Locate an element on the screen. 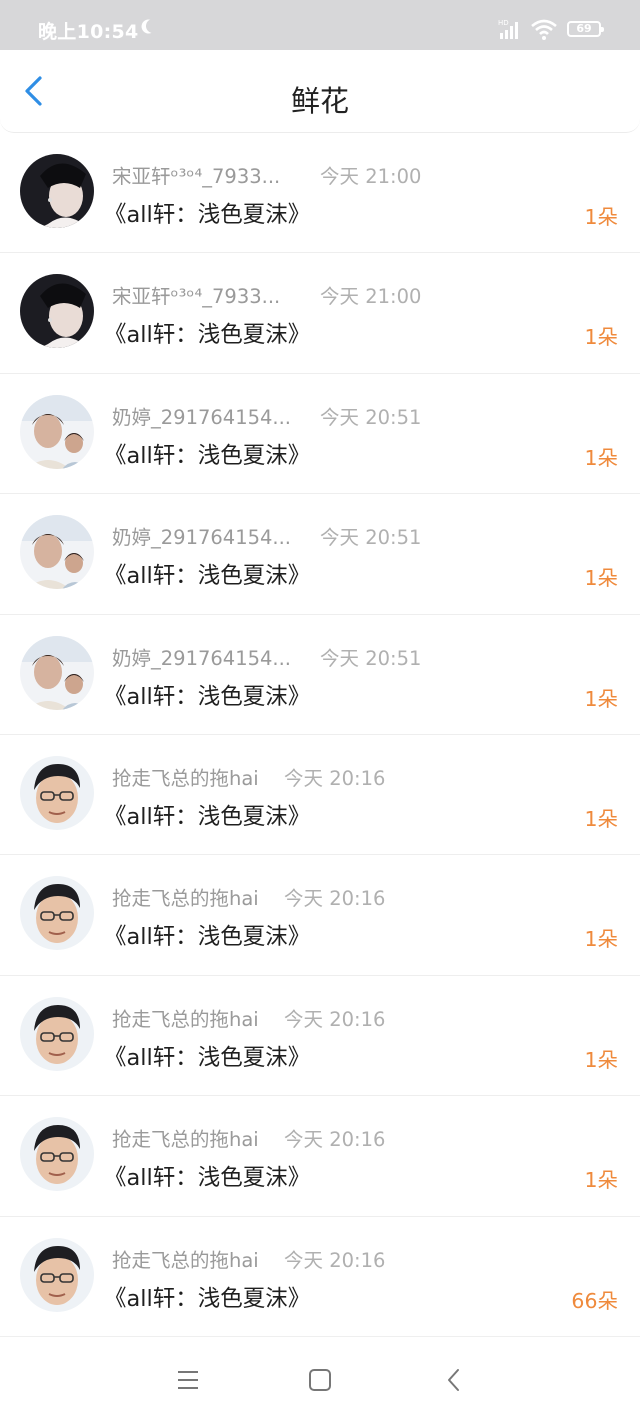 The height and width of the screenshot is (1423, 640). battery-icon: 69 is located at coordinates (585, 29).